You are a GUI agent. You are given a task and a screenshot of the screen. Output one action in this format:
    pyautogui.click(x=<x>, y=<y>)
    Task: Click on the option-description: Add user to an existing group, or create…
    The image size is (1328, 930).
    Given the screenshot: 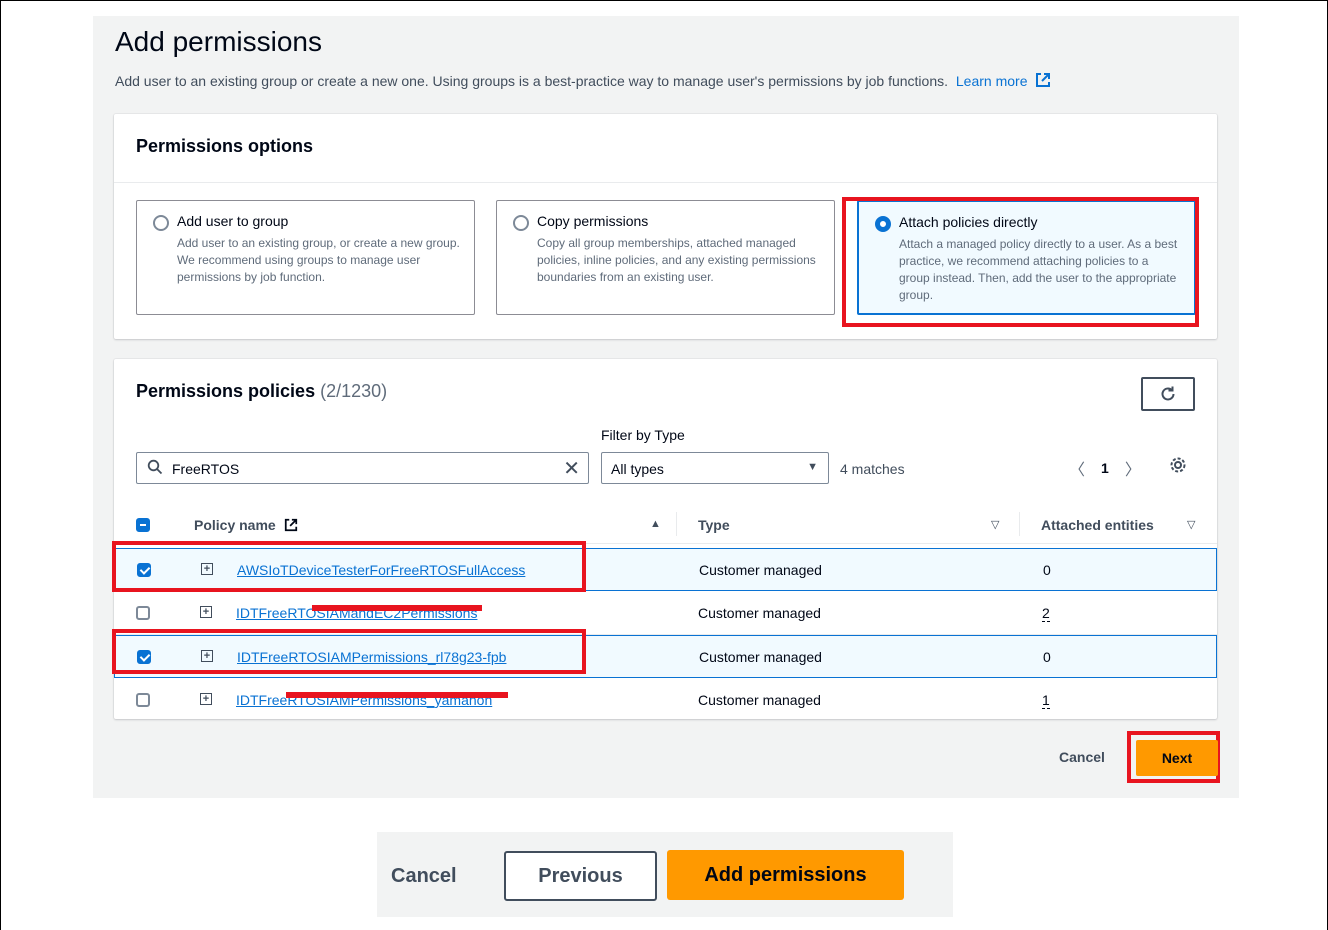 What is the action you would take?
    pyautogui.click(x=318, y=260)
    